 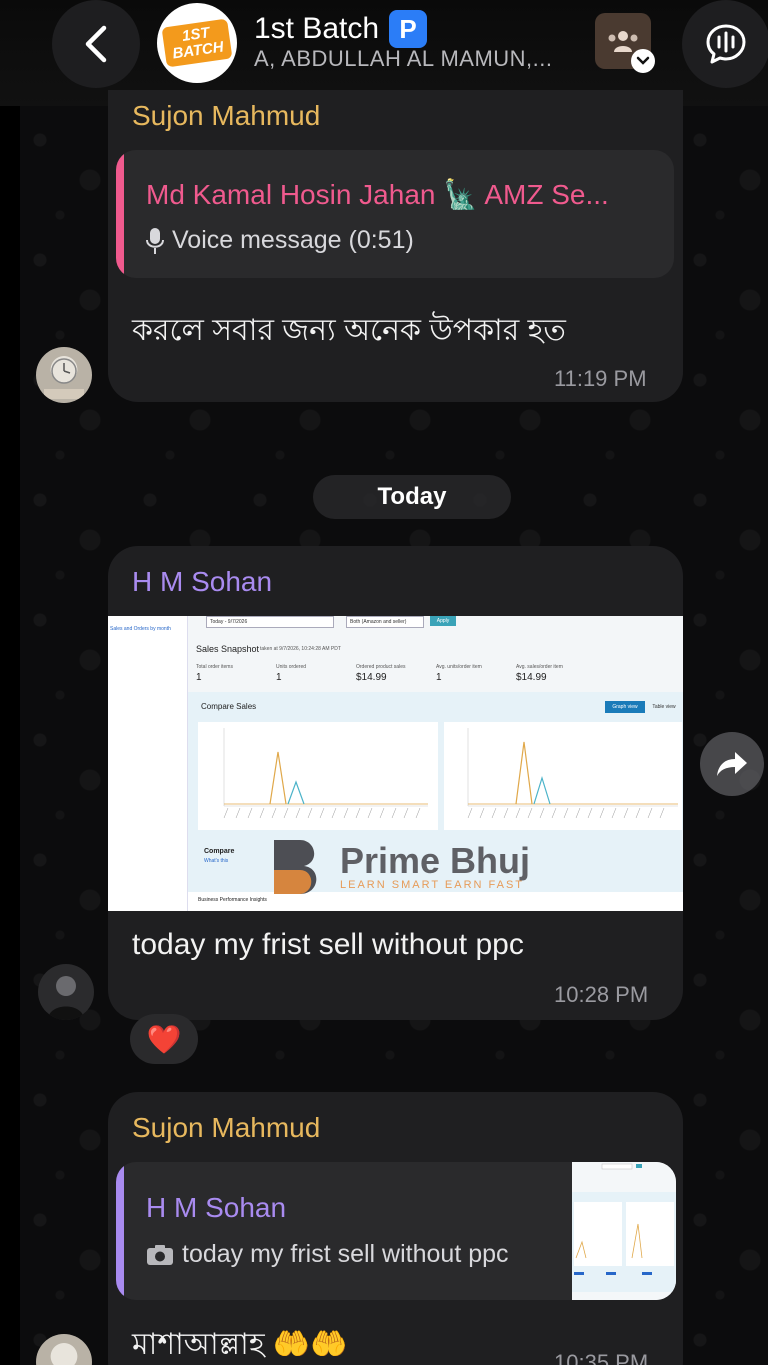 I want to click on reply-sender: H M Sohan, so click(x=216, y=1207).